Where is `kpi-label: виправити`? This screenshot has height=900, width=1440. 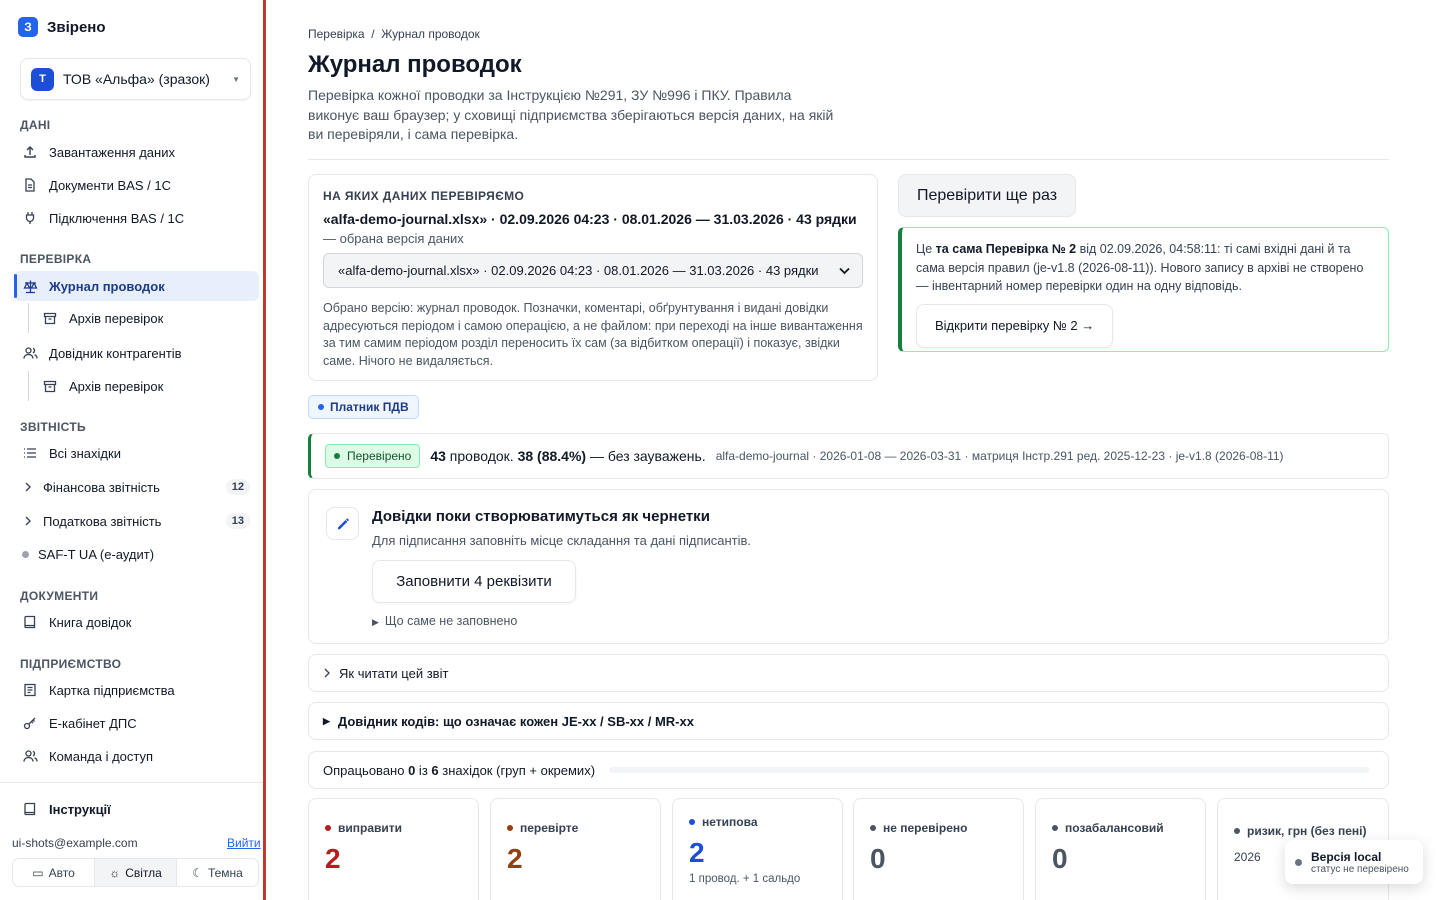
kpi-label: виправити is located at coordinates (393, 828).